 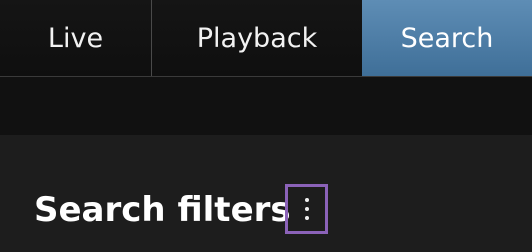 I want to click on more-vertical-icon, so click(x=306, y=209).